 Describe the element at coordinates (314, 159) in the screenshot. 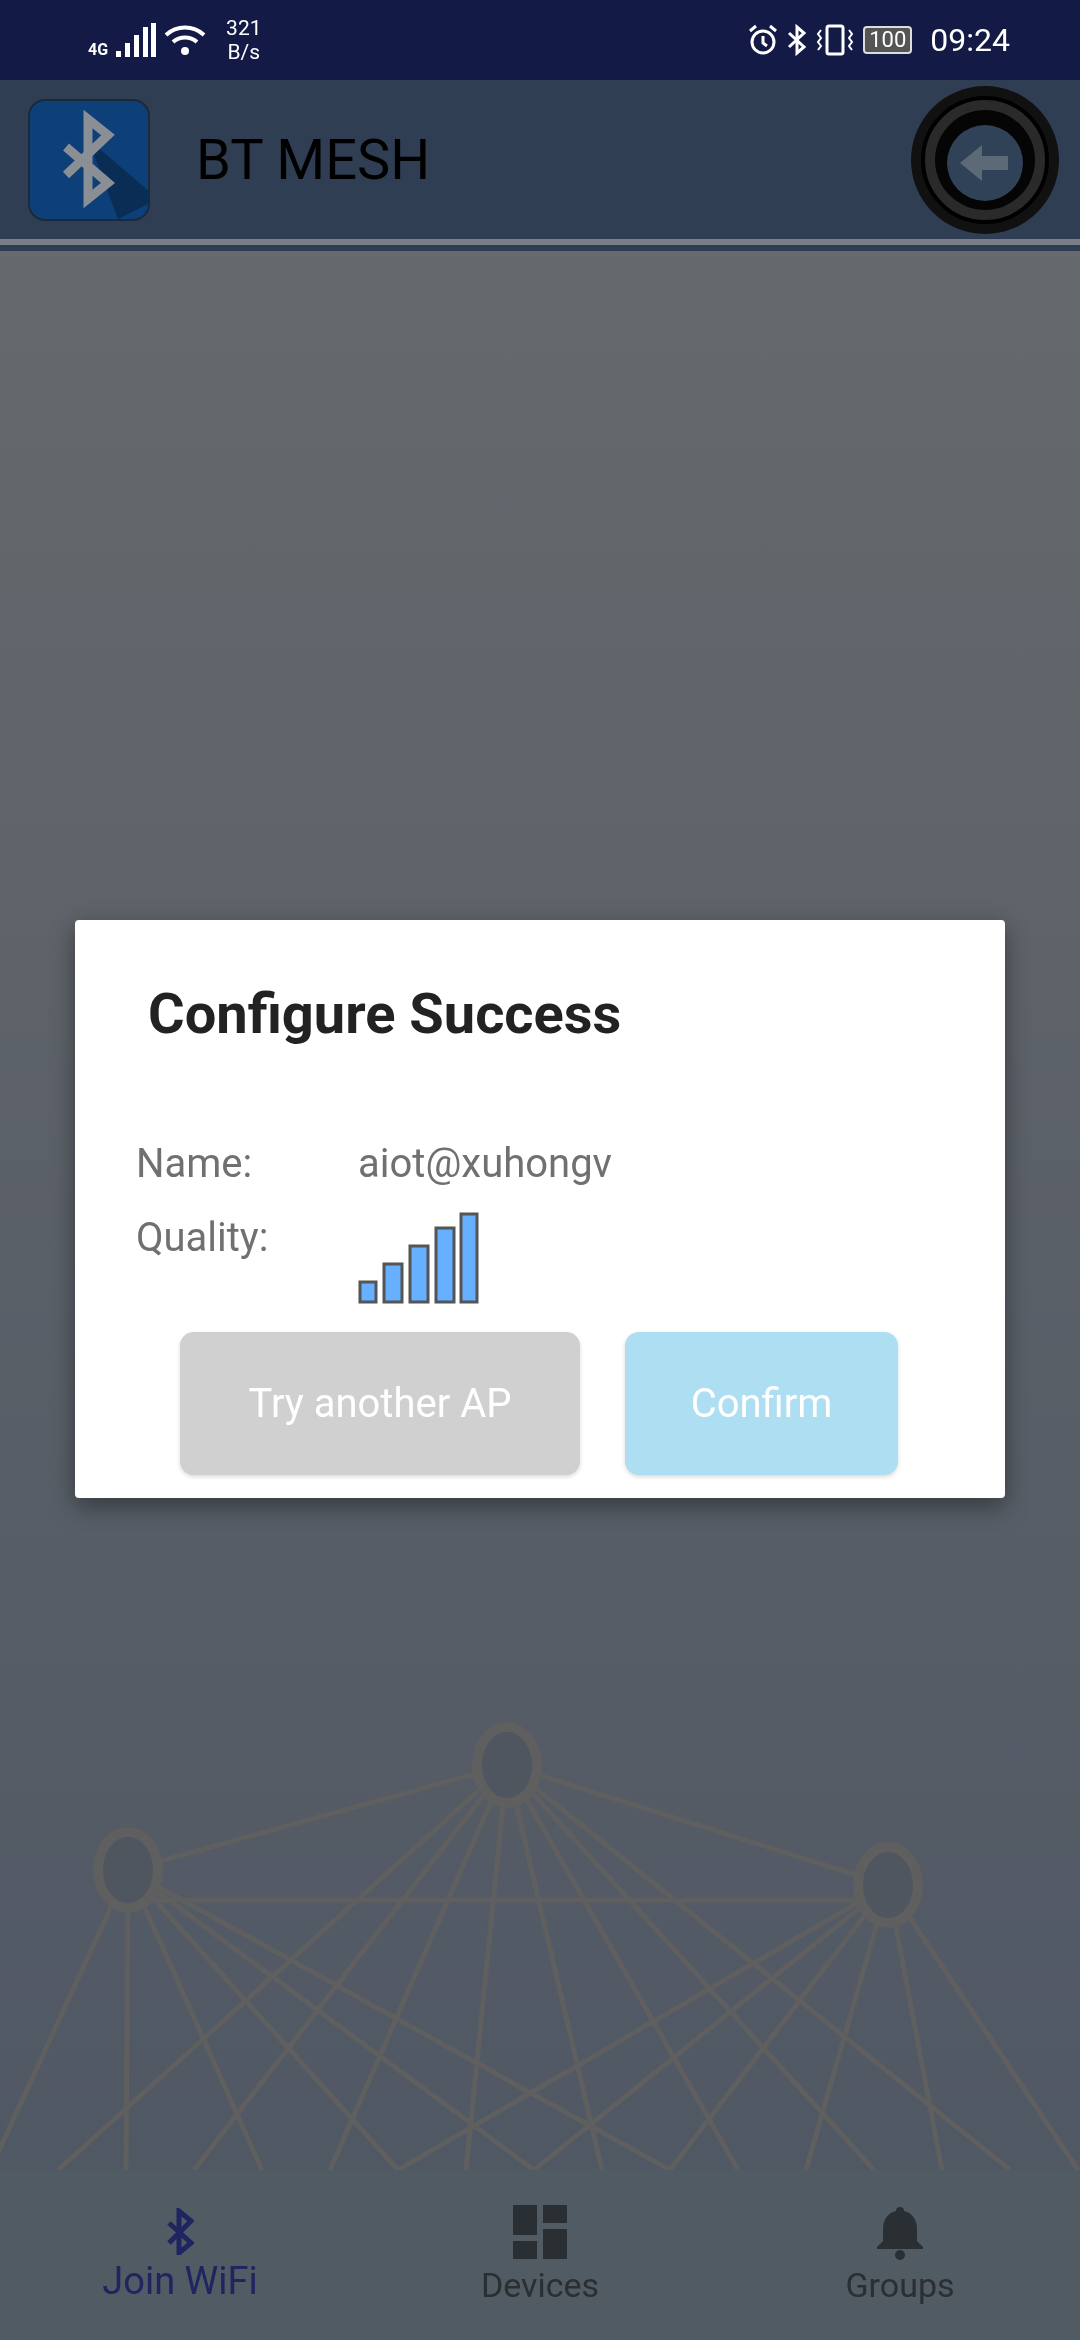

I see `app-title: BT MESH` at that location.